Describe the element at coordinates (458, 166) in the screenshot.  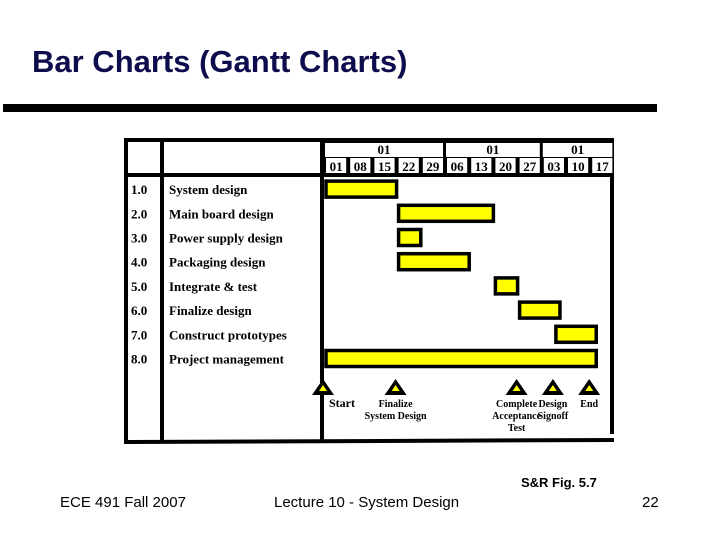
I see `week-header-label: 06` at that location.